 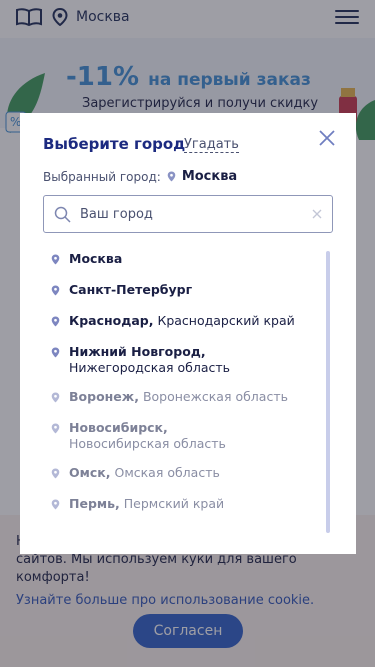 I want to click on city-item-text: Москва, so click(x=95, y=259).